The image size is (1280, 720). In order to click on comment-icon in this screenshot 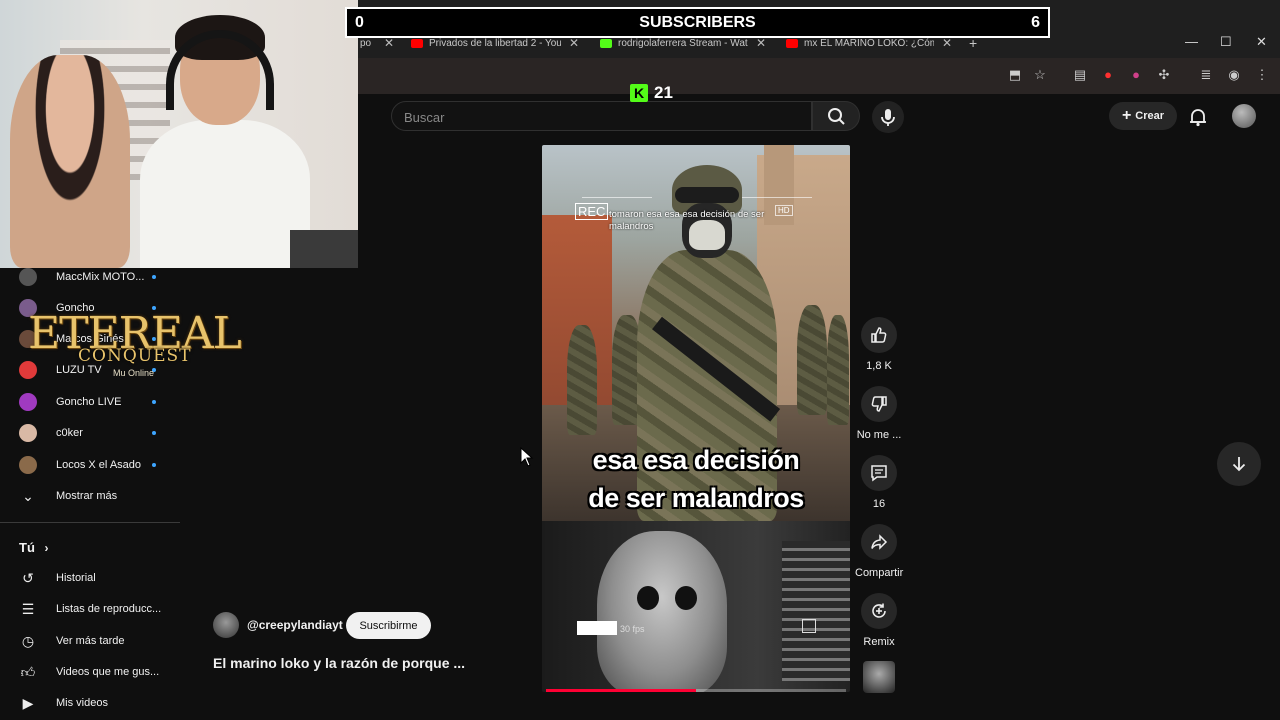, I will do `click(879, 473)`.